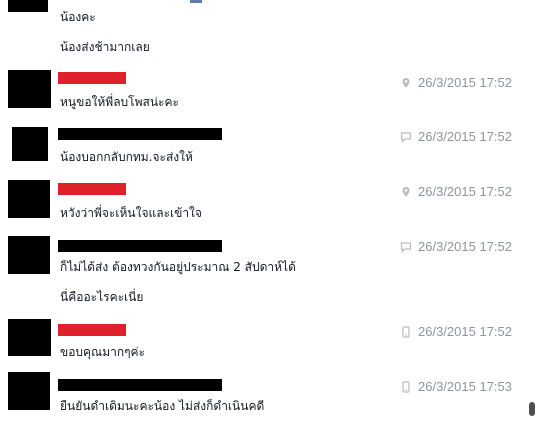 This screenshot has width=541, height=425. What do you see at coordinates (465, 386) in the screenshot?
I see `message-timestamp: 26/3/2015 17:53` at bounding box center [465, 386].